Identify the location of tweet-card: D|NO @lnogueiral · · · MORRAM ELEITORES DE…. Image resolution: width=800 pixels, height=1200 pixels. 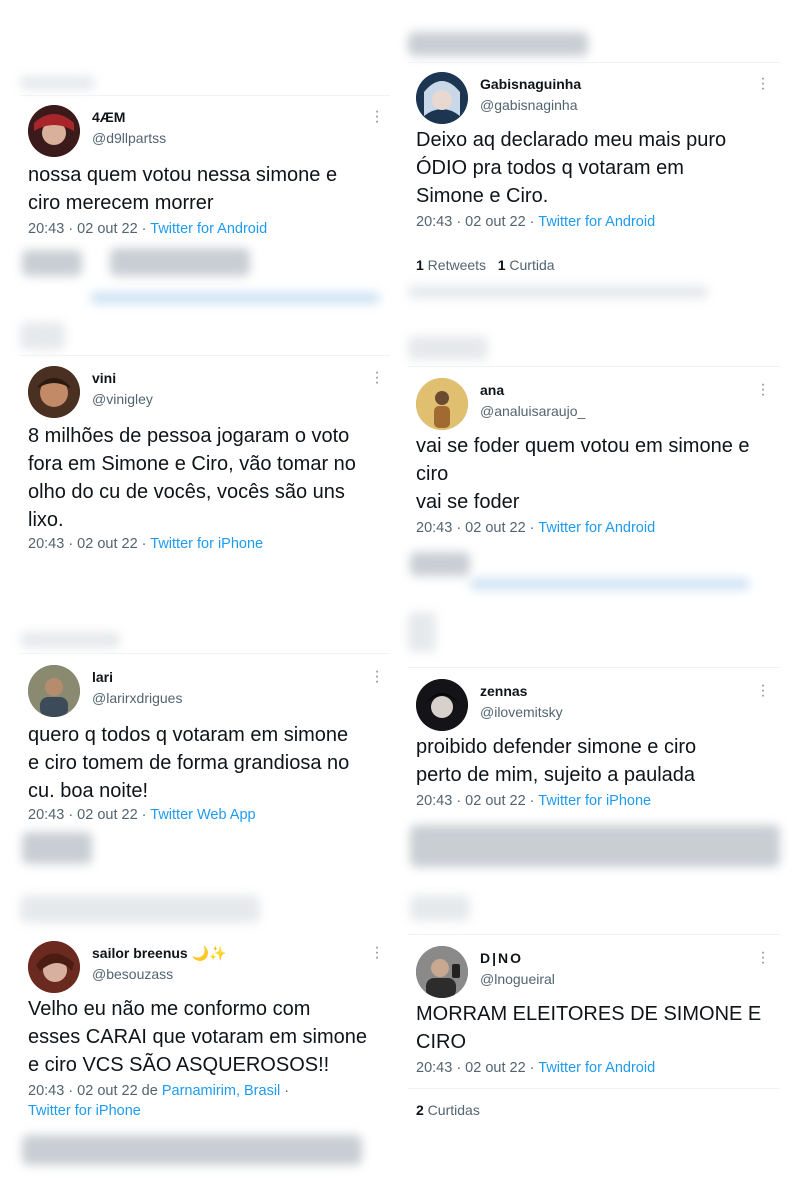
(596, 1035).